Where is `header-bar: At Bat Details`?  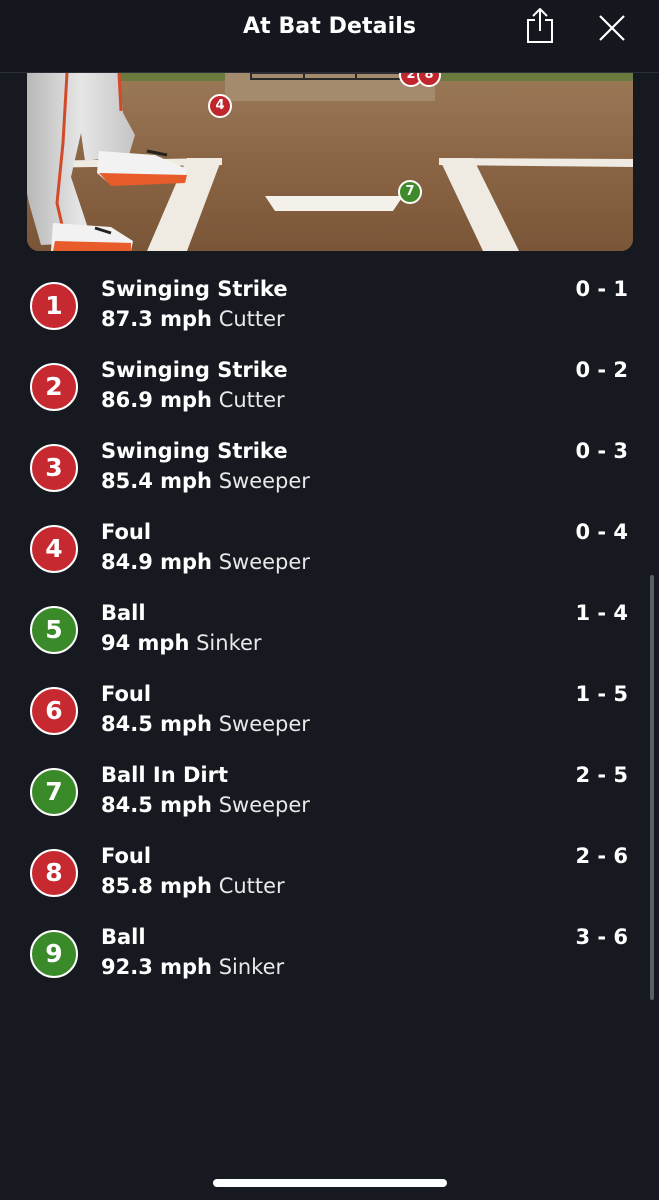
header-bar: At Bat Details is located at coordinates (329, 36).